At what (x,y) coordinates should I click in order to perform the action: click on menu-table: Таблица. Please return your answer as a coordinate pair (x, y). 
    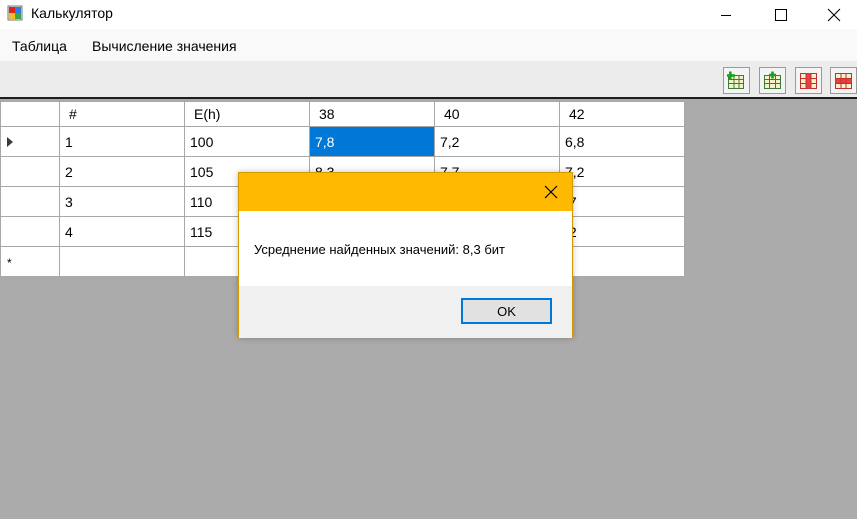
    Looking at the image, I should click on (39, 46).